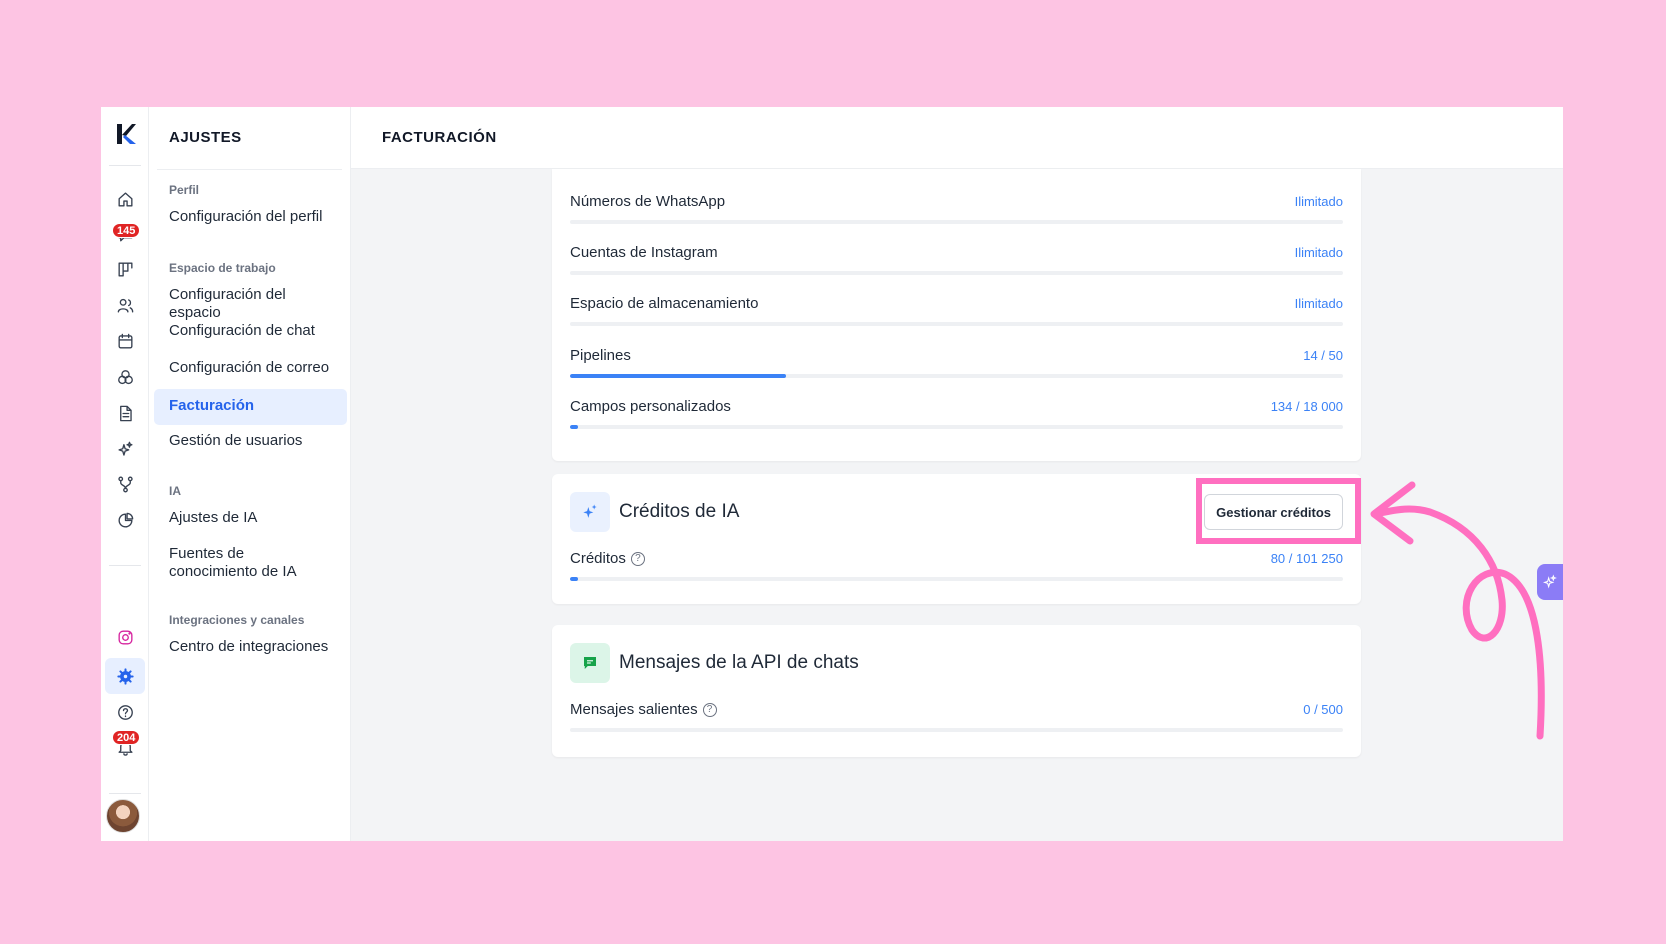 The width and height of the screenshot is (1666, 944). What do you see at coordinates (125, 377) in the screenshot?
I see `segments-icon` at bounding box center [125, 377].